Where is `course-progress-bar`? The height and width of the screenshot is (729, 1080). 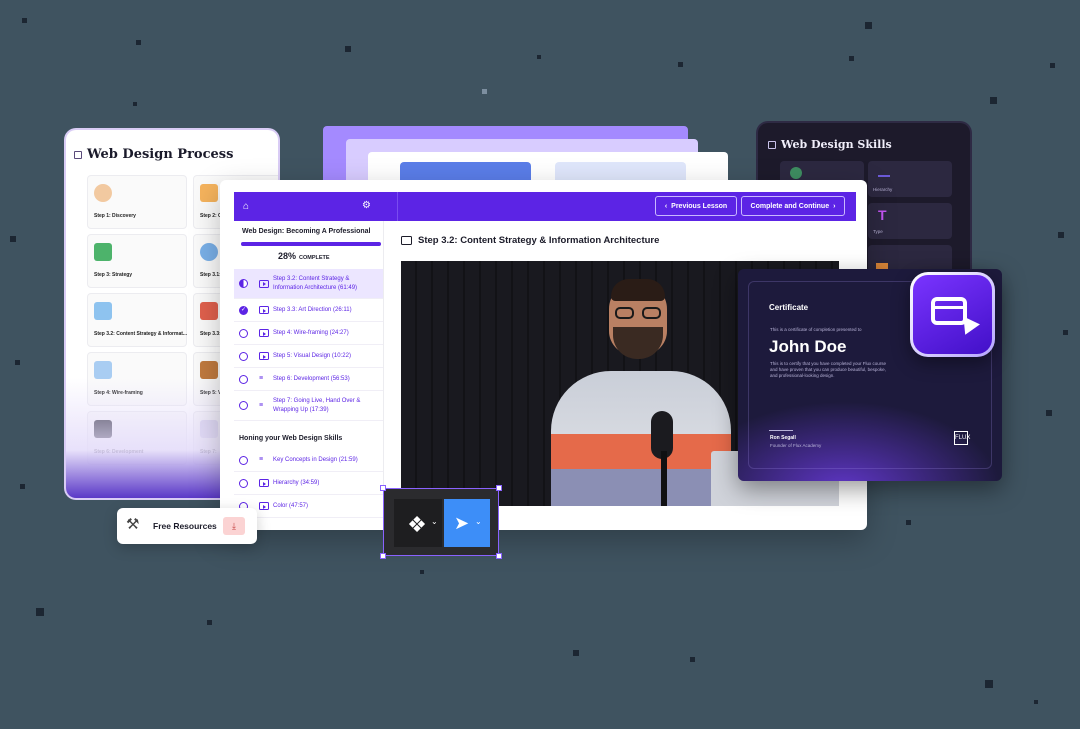
course-progress-bar is located at coordinates (311, 244).